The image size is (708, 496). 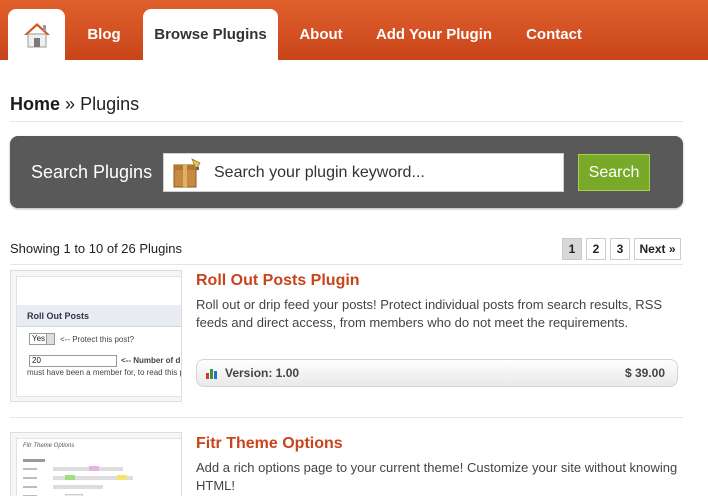 What do you see at coordinates (278, 281) in the screenshot?
I see `plugin-title-link: Roll Out Posts Plugin` at bounding box center [278, 281].